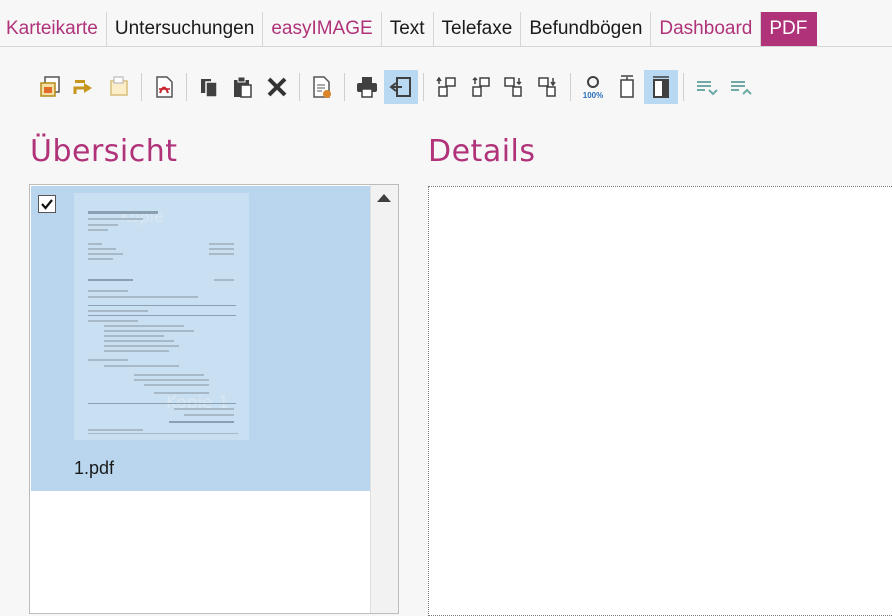  What do you see at coordinates (104, 151) in the screenshot?
I see `overview-title: Übersicht` at bounding box center [104, 151].